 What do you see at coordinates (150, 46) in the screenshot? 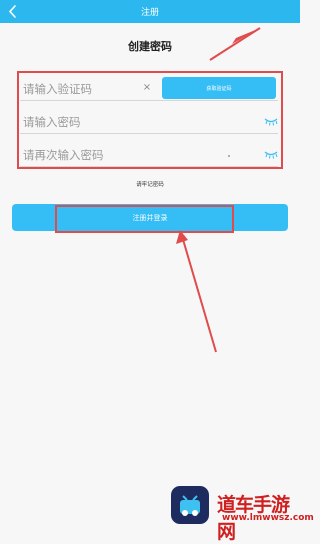
I see `page-title: 创建密码` at bounding box center [150, 46].